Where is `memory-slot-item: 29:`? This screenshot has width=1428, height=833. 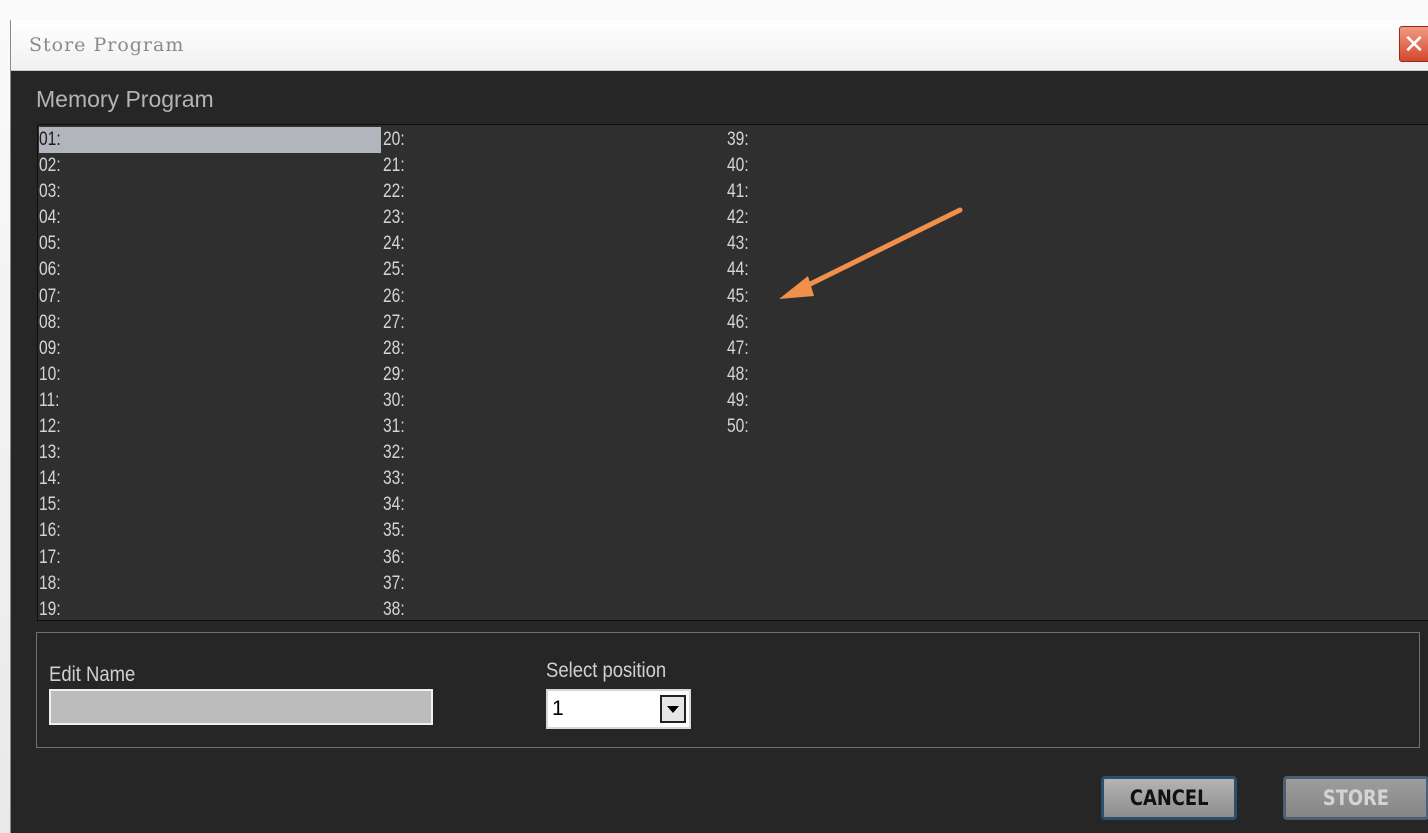 memory-slot-item: 29: is located at coordinates (554, 375).